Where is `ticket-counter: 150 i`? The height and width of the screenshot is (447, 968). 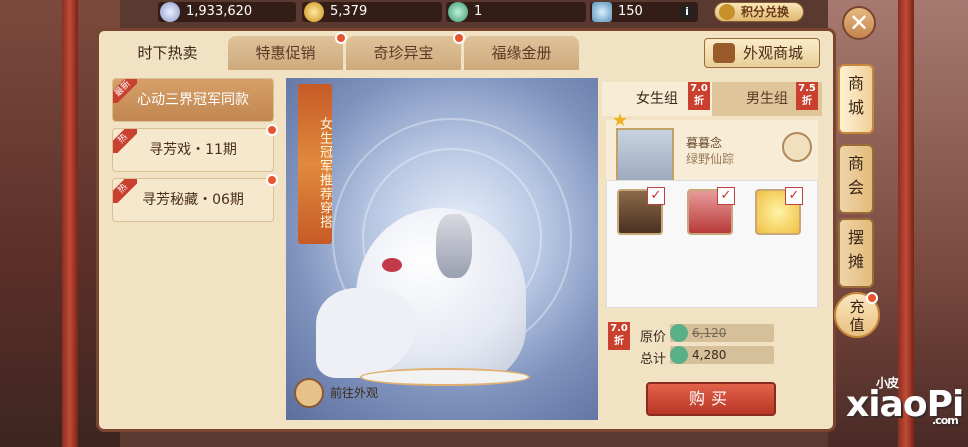
ticket-counter: 150 i is located at coordinates (644, 12).